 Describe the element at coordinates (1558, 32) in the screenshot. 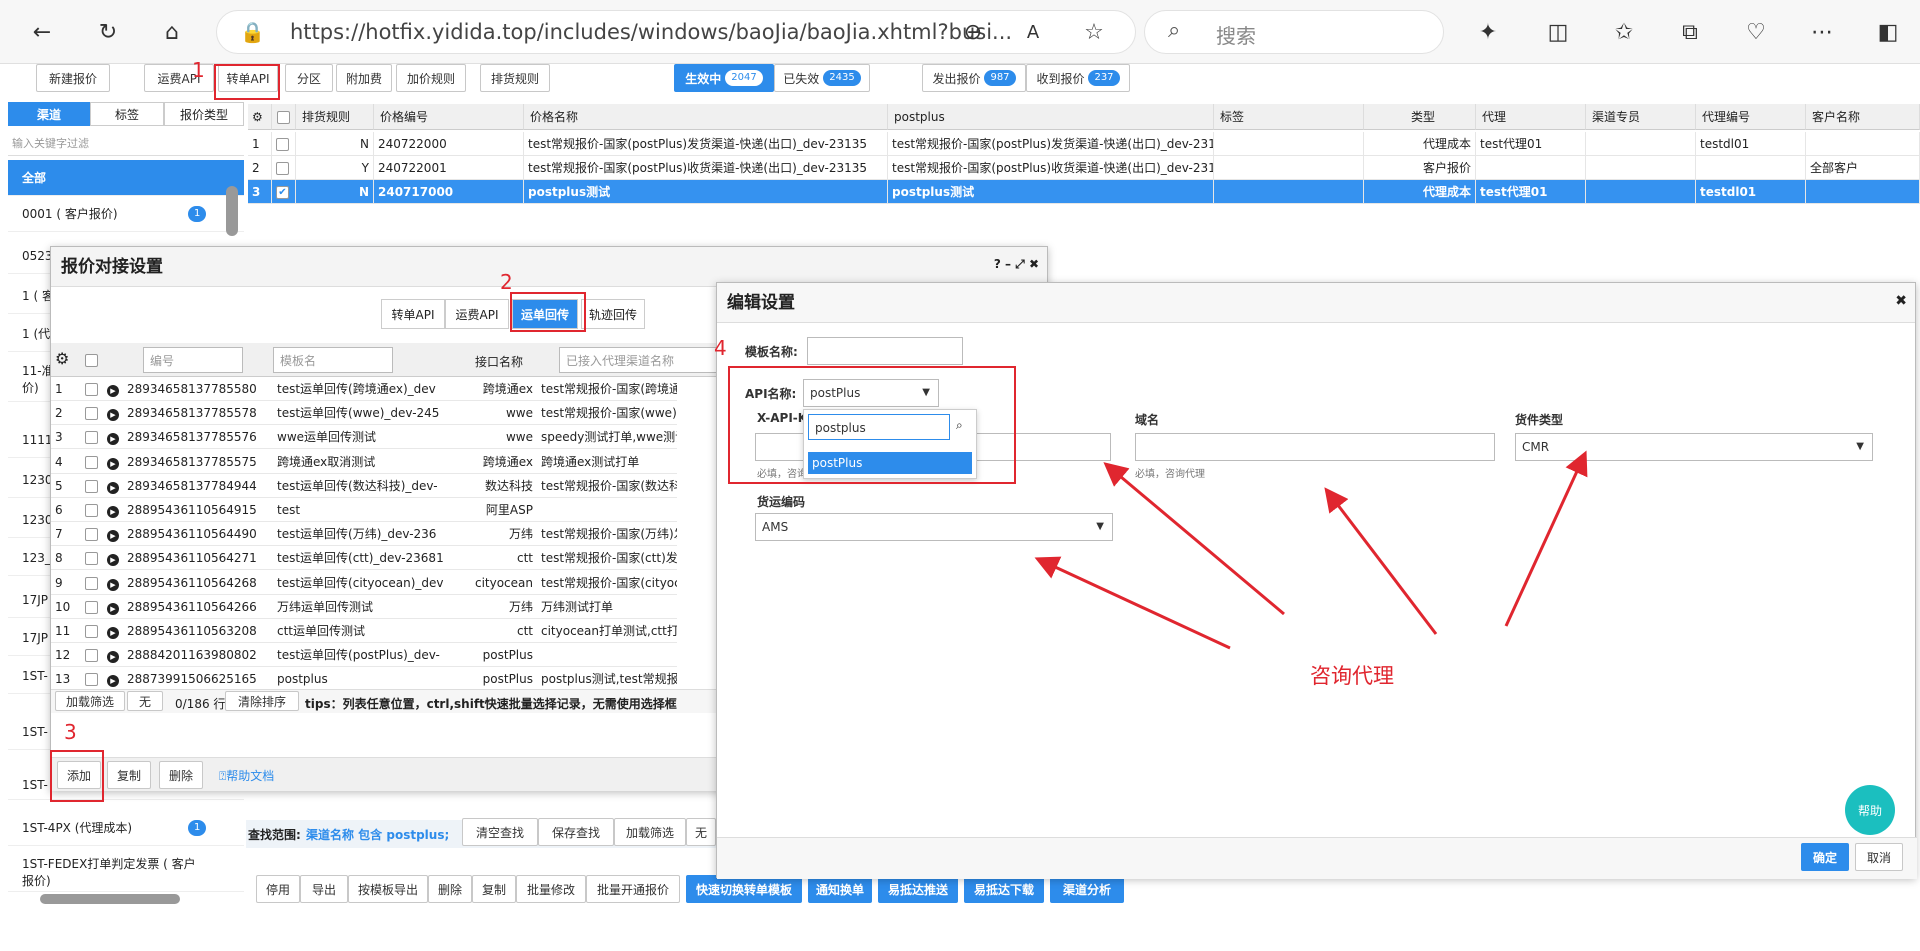

I see `split-screen-icon: ◫` at that location.